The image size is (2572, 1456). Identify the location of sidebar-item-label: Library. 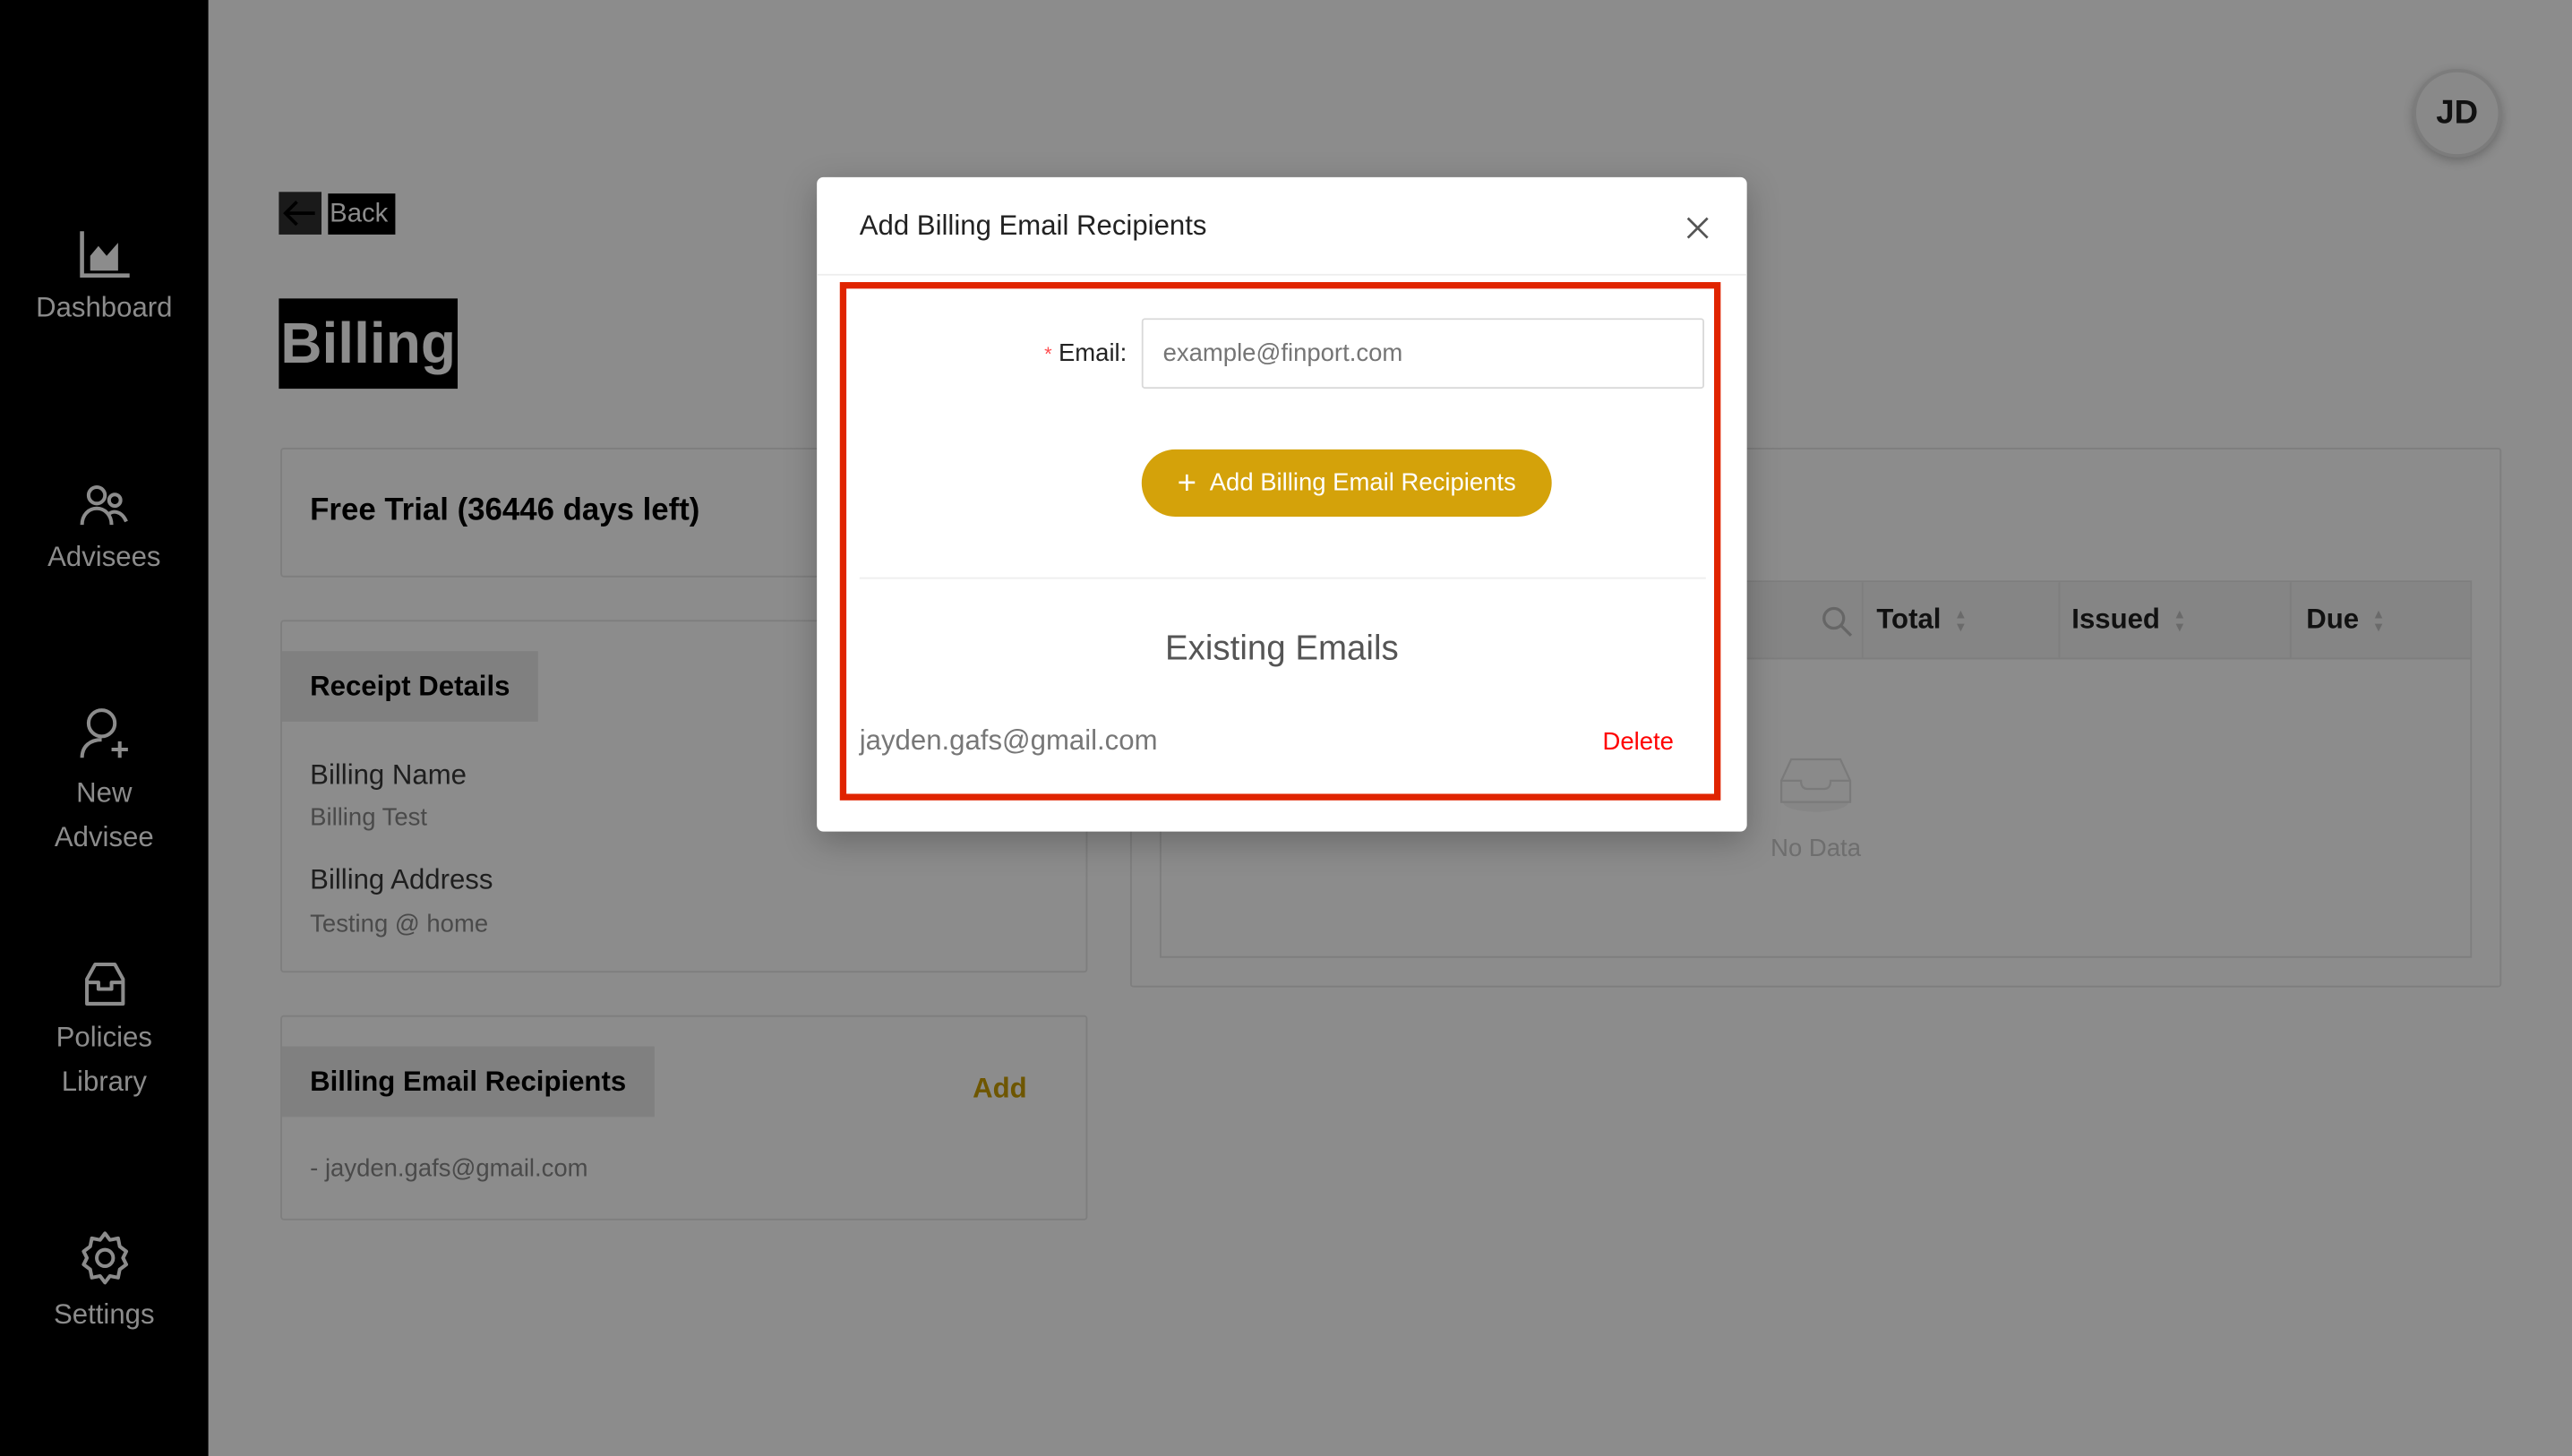
(104, 1082).